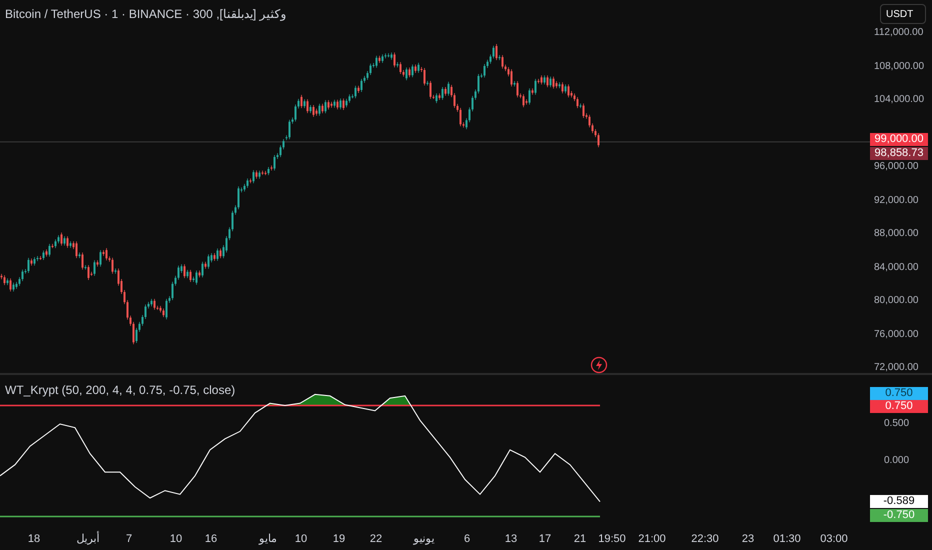 Image resolution: width=932 pixels, height=550 pixels. Describe the element at coordinates (899, 33) in the screenshot. I see `price-axis-label: 112,000.00` at that location.